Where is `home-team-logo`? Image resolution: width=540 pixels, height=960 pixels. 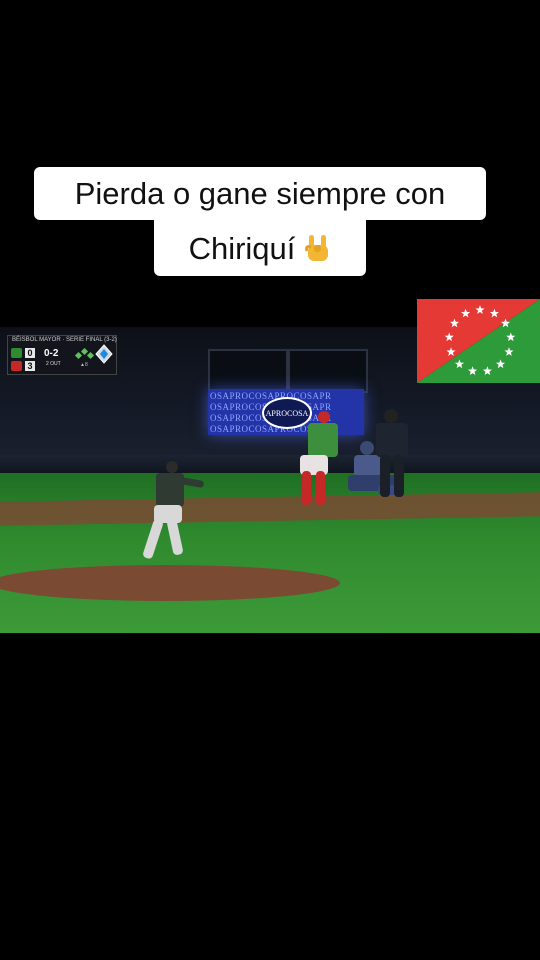
home-team-logo is located at coordinates (16, 365).